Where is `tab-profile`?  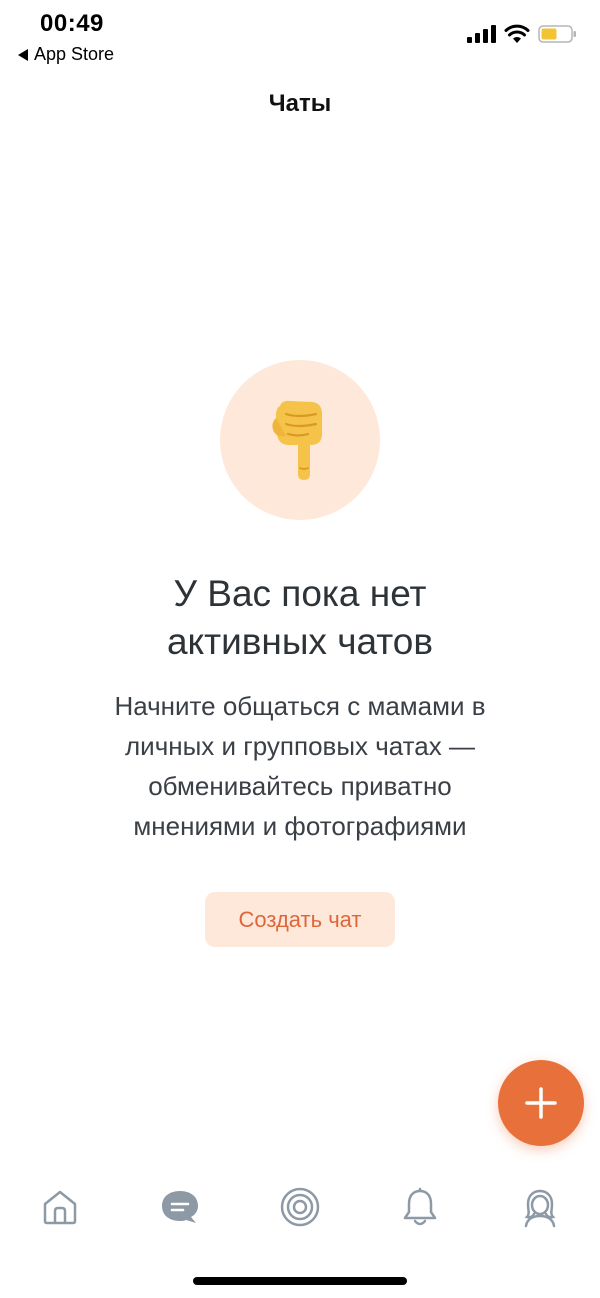 tab-profile is located at coordinates (540, 1207).